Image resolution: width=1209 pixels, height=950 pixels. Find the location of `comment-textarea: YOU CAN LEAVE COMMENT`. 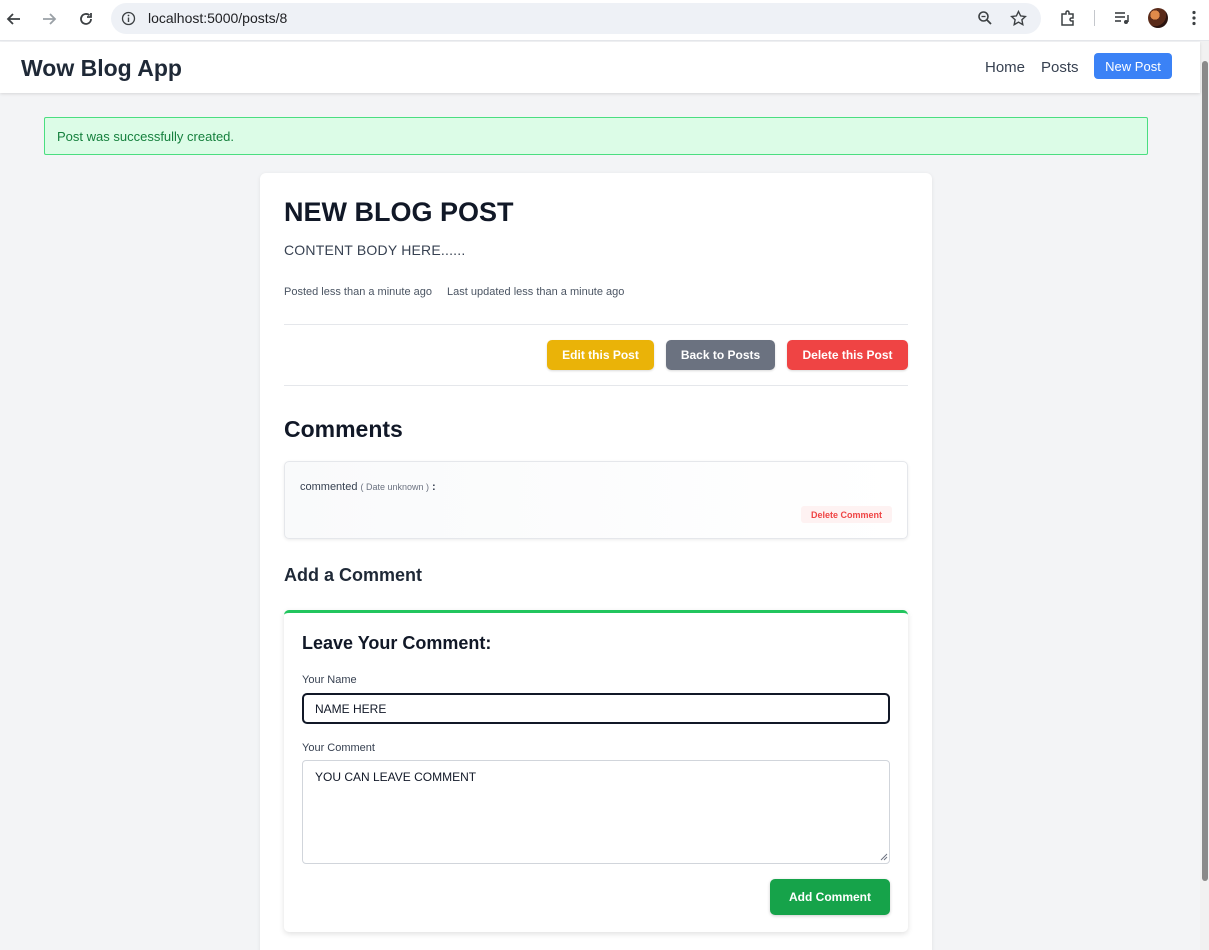

comment-textarea: YOU CAN LEAVE COMMENT is located at coordinates (596, 812).